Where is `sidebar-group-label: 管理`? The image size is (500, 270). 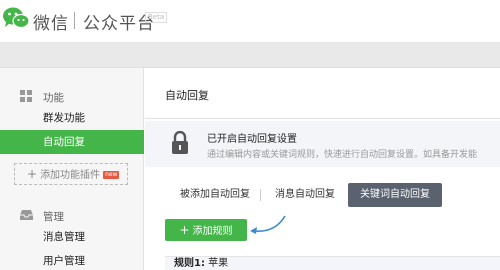
sidebar-group-label: 管理 is located at coordinates (53, 217).